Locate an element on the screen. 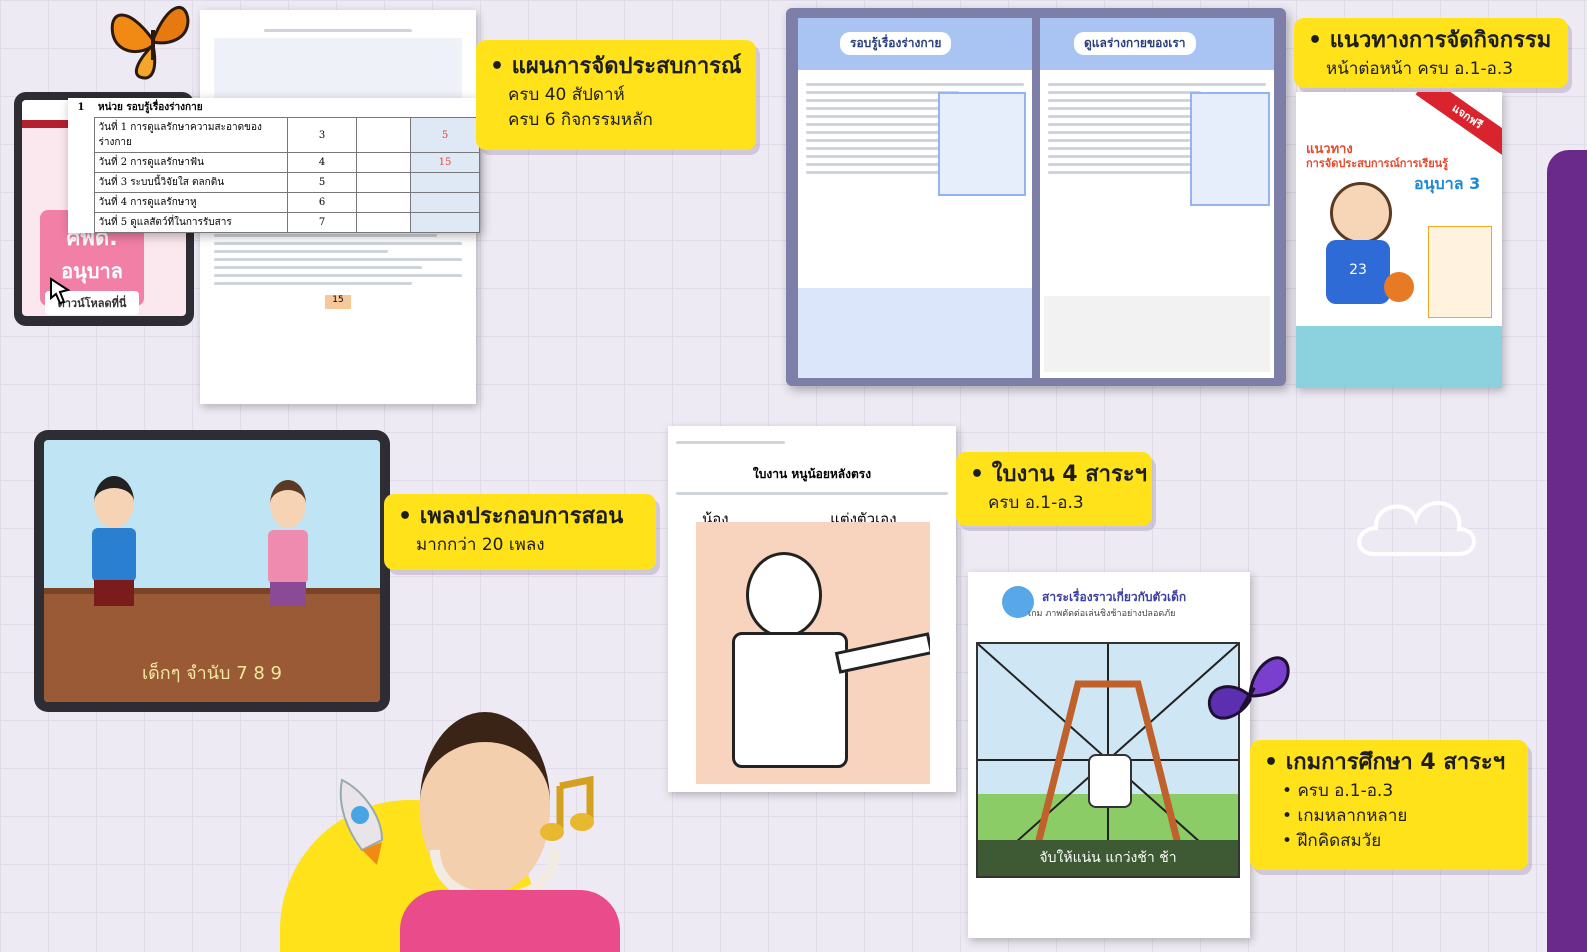 This screenshot has width=1587, height=952. butterfly-orange-icon is located at coordinates (150, 43).